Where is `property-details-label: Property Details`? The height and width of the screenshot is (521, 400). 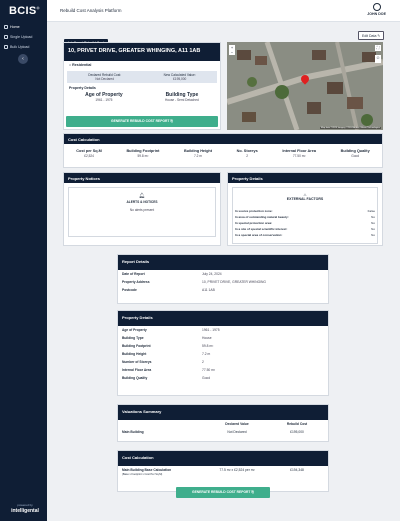
property-details-label: Property Details is located at coordinates (82, 88).